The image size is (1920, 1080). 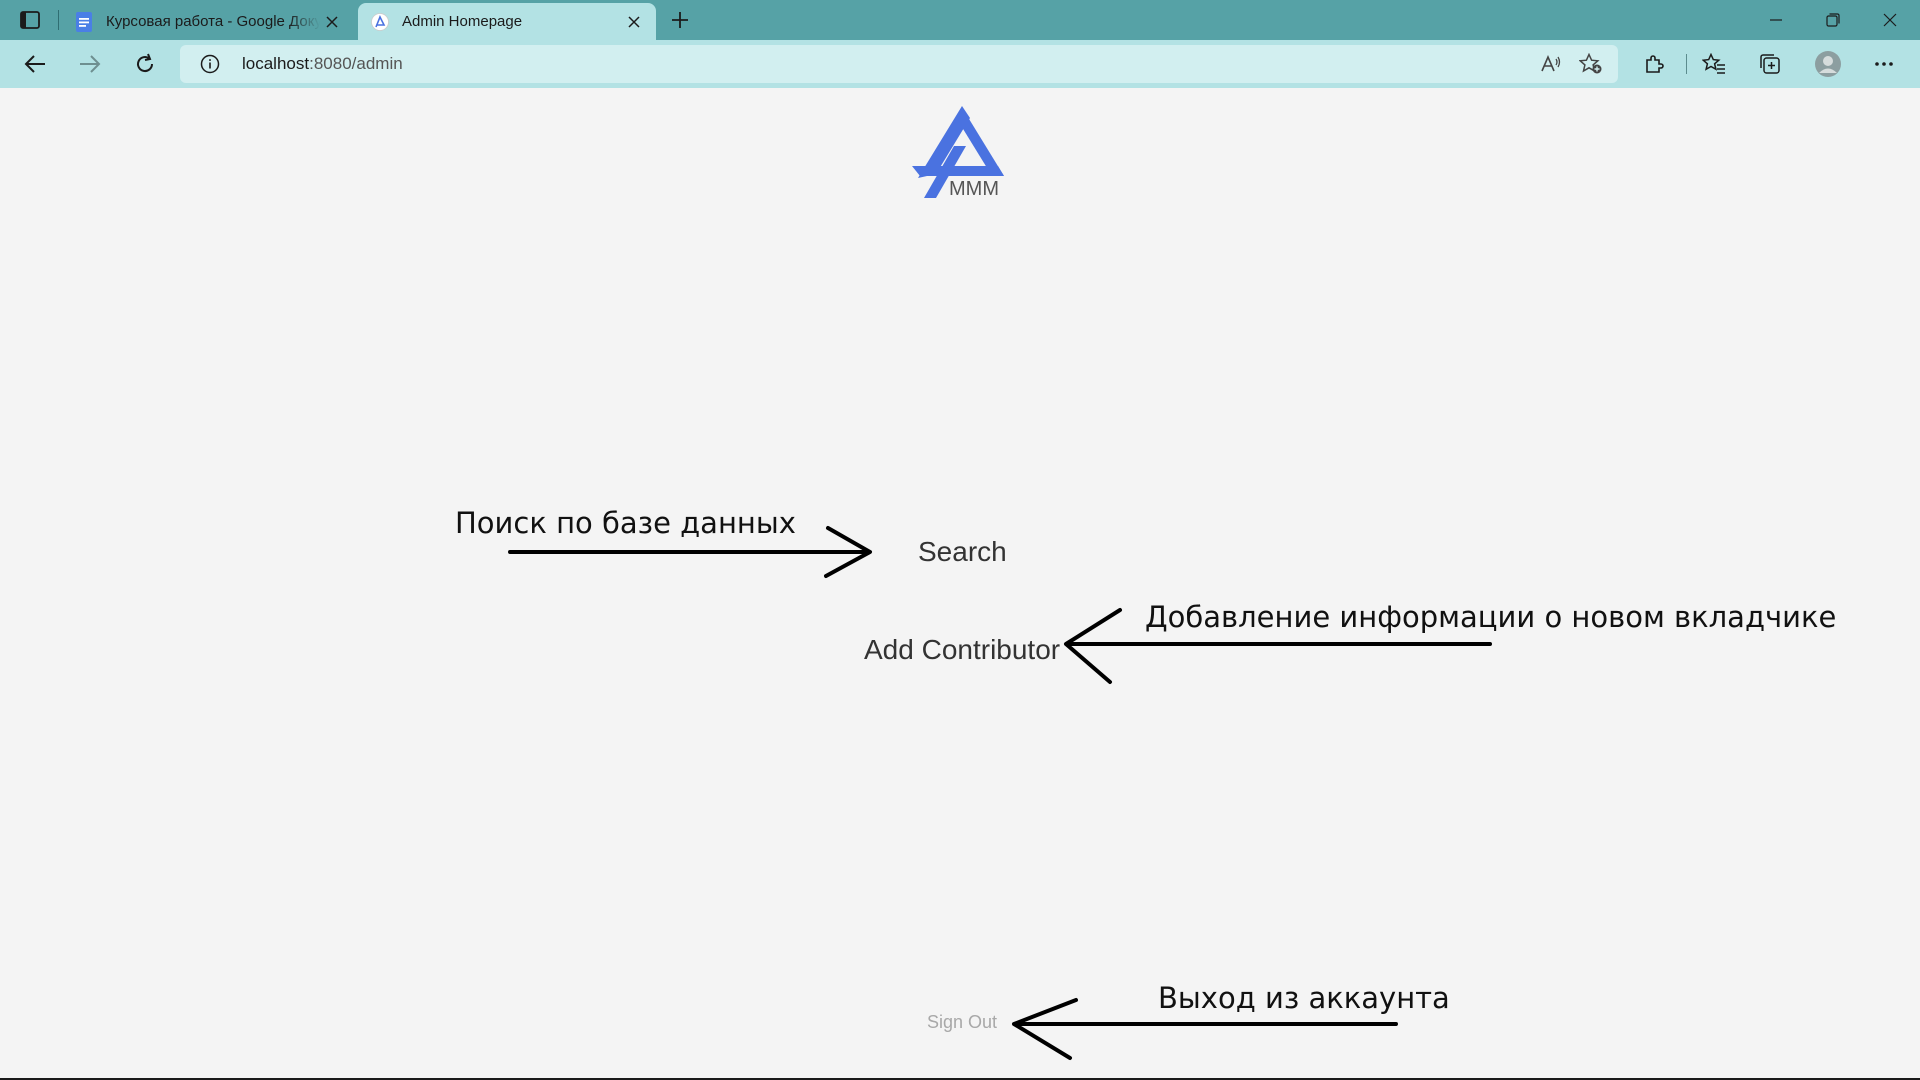 I want to click on add-favorite-icon, so click(x=1591, y=64).